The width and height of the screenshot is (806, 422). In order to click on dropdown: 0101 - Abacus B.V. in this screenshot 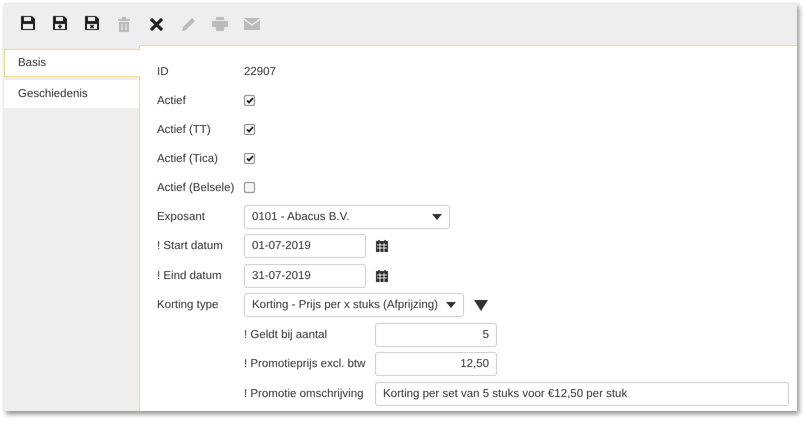, I will do `click(347, 216)`.